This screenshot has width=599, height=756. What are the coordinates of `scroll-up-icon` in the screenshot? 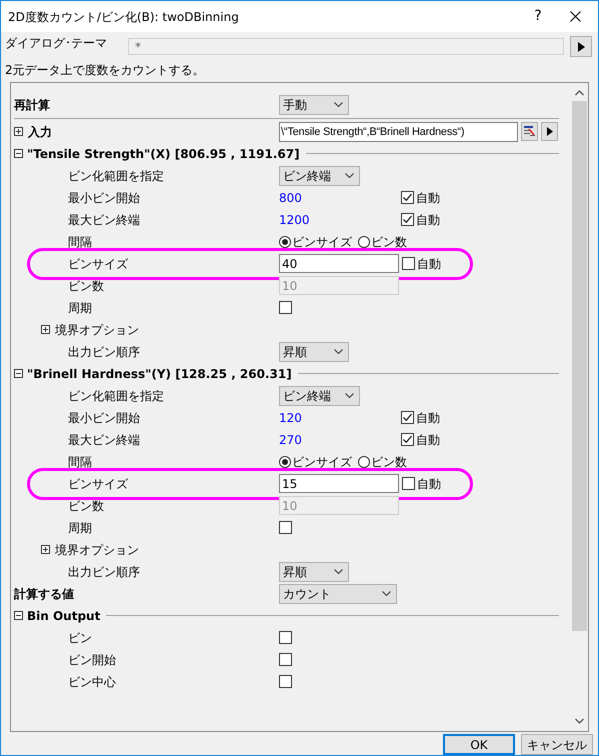 It's located at (579, 93).